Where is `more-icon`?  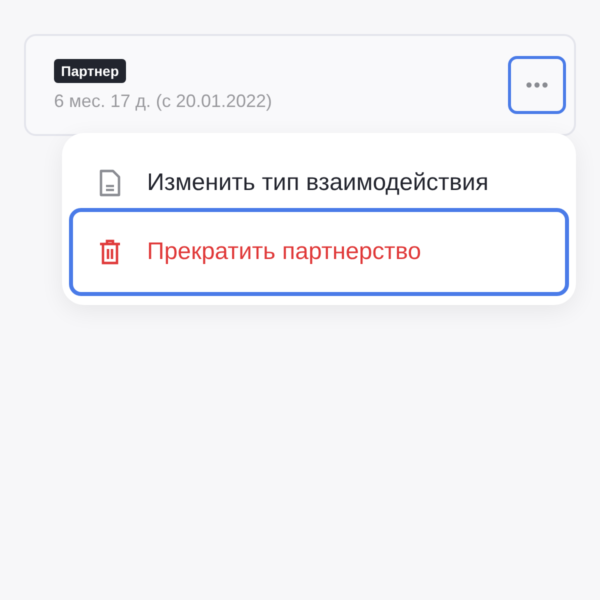
more-icon is located at coordinates (537, 85).